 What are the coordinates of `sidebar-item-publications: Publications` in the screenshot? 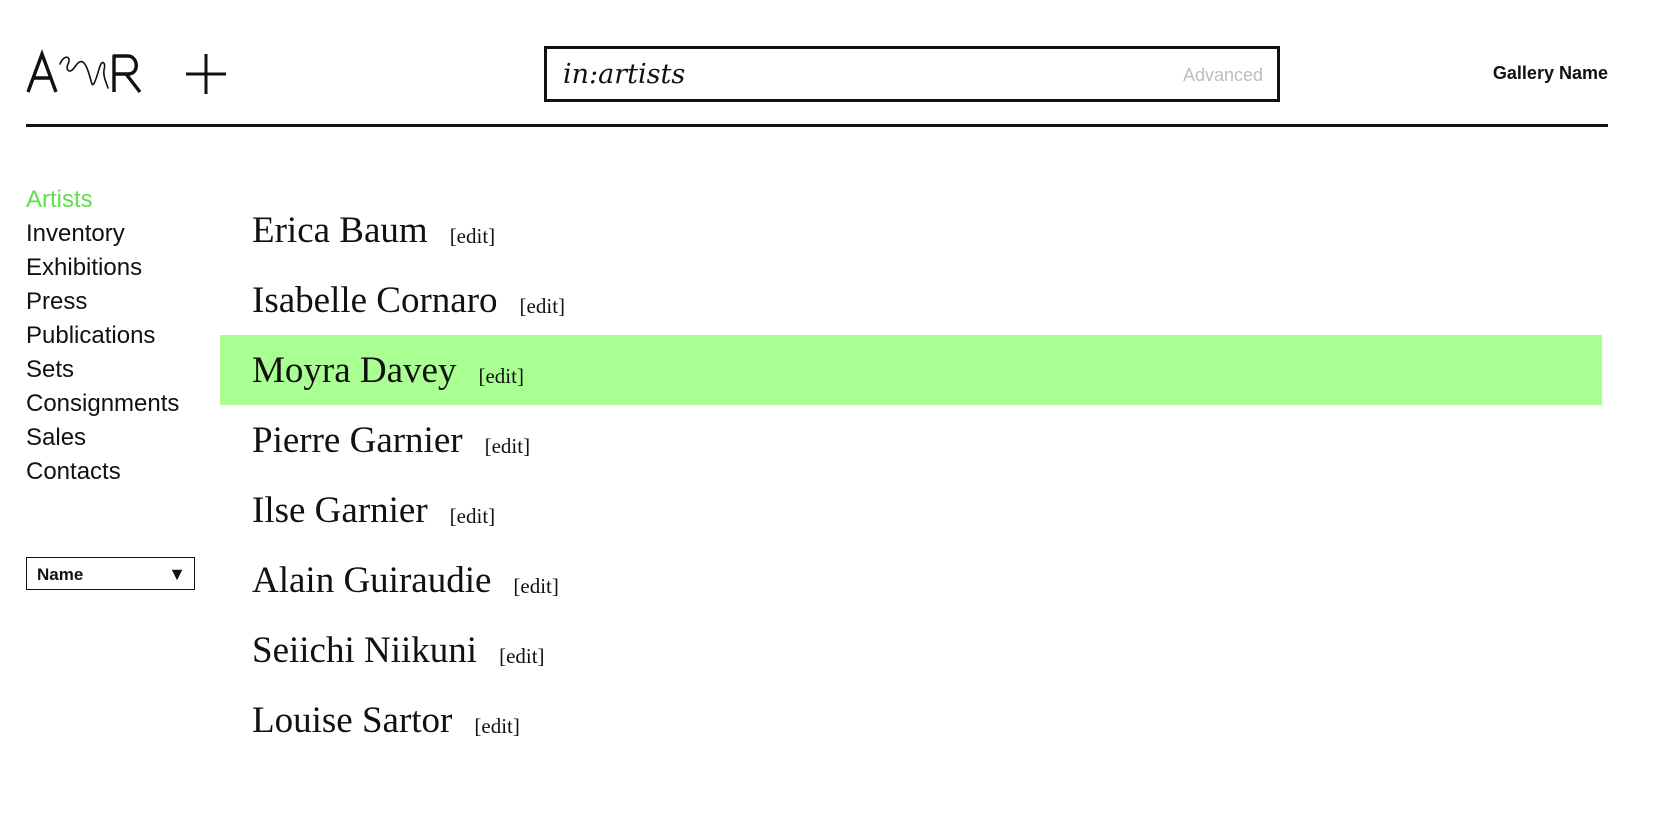 It's located at (116, 336).